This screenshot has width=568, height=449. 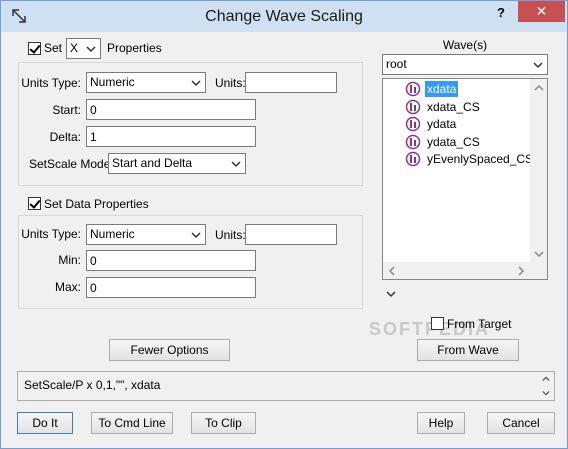 What do you see at coordinates (152, 163) in the screenshot?
I see `setscale-mode-value: Start and Delta` at bounding box center [152, 163].